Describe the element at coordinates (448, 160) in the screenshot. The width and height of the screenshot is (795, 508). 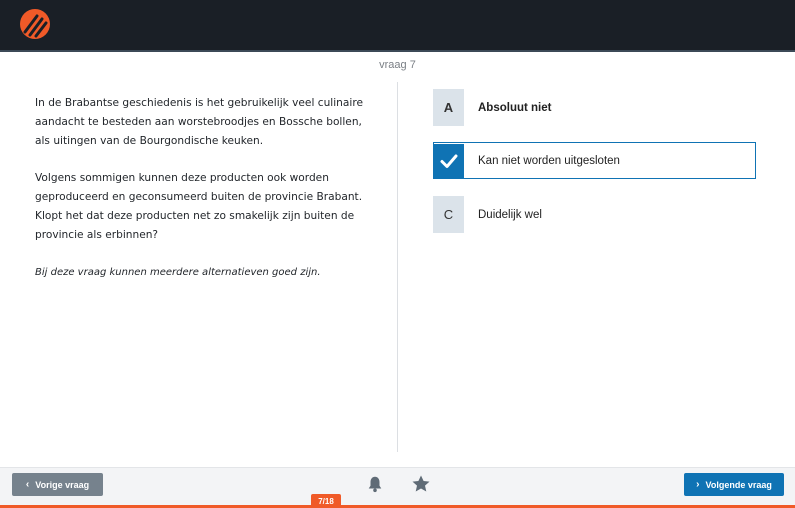
I see `checkmark-icon` at that location.